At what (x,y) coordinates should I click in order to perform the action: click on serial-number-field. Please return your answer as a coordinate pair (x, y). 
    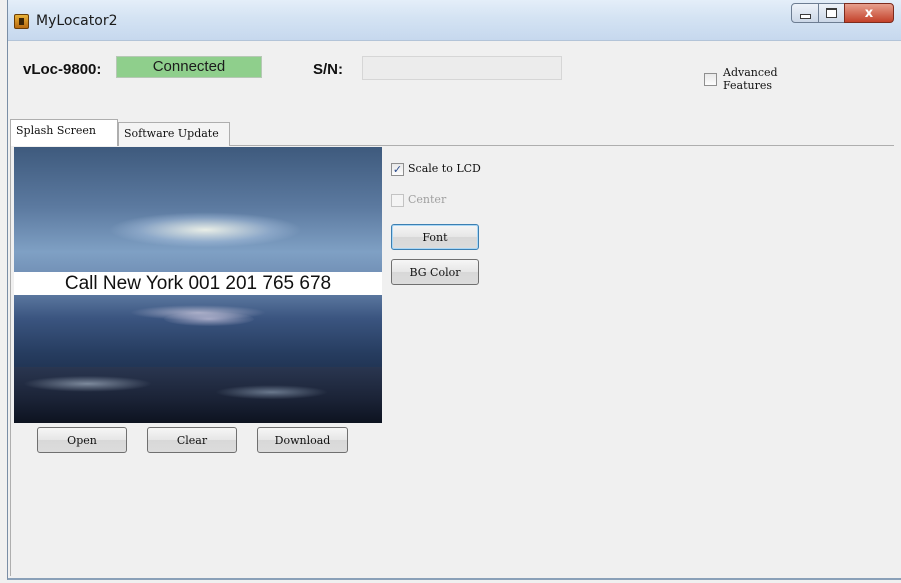
    Looking at the image, I should click on (462, 68).